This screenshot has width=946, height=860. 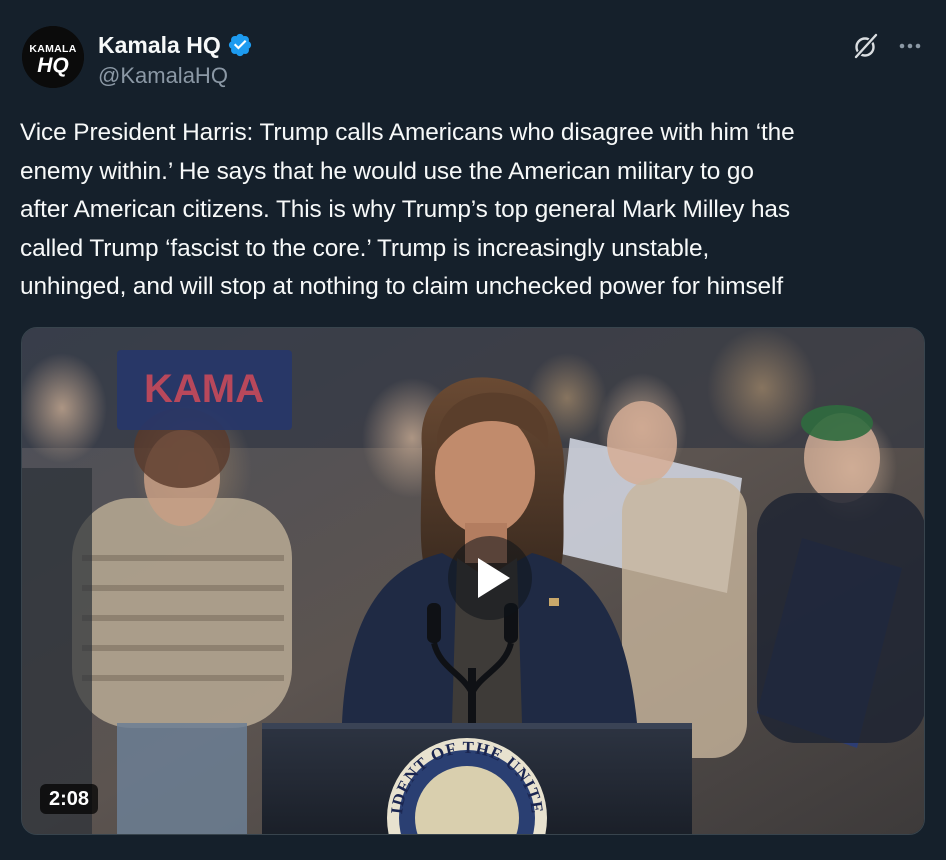 I want to click on more-options-icon, so click(x=910, y=46).